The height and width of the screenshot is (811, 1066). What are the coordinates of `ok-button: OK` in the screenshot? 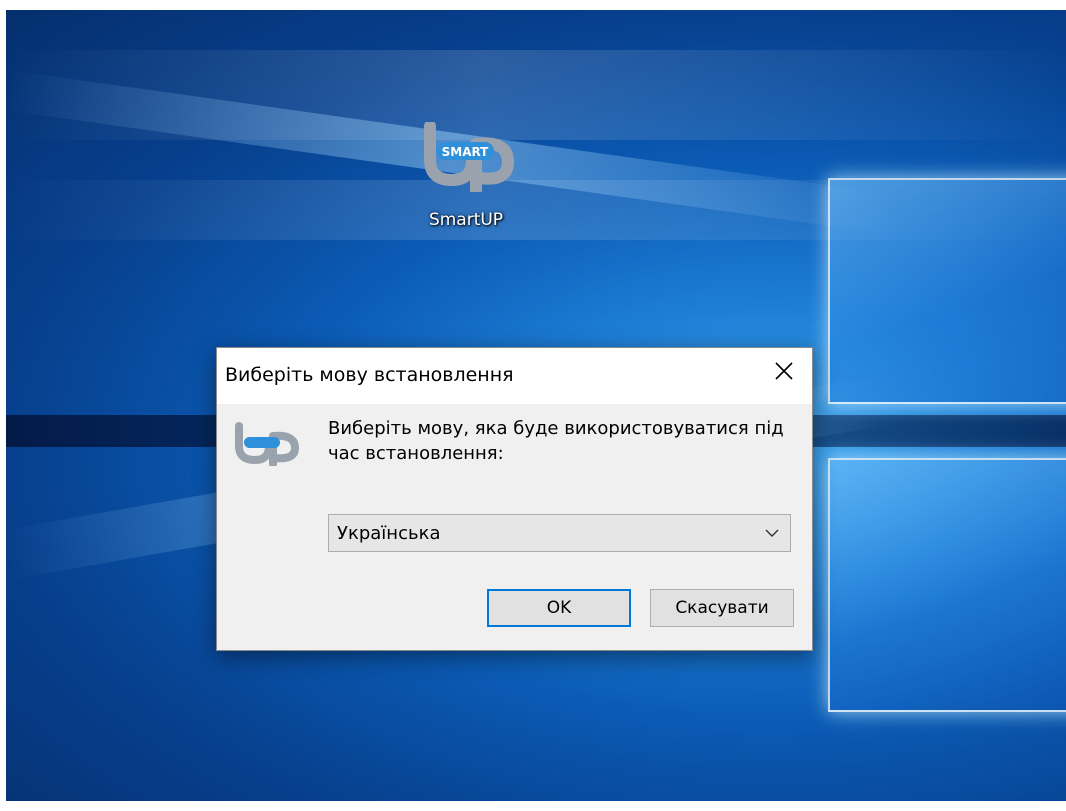 It's located at (559, 608).